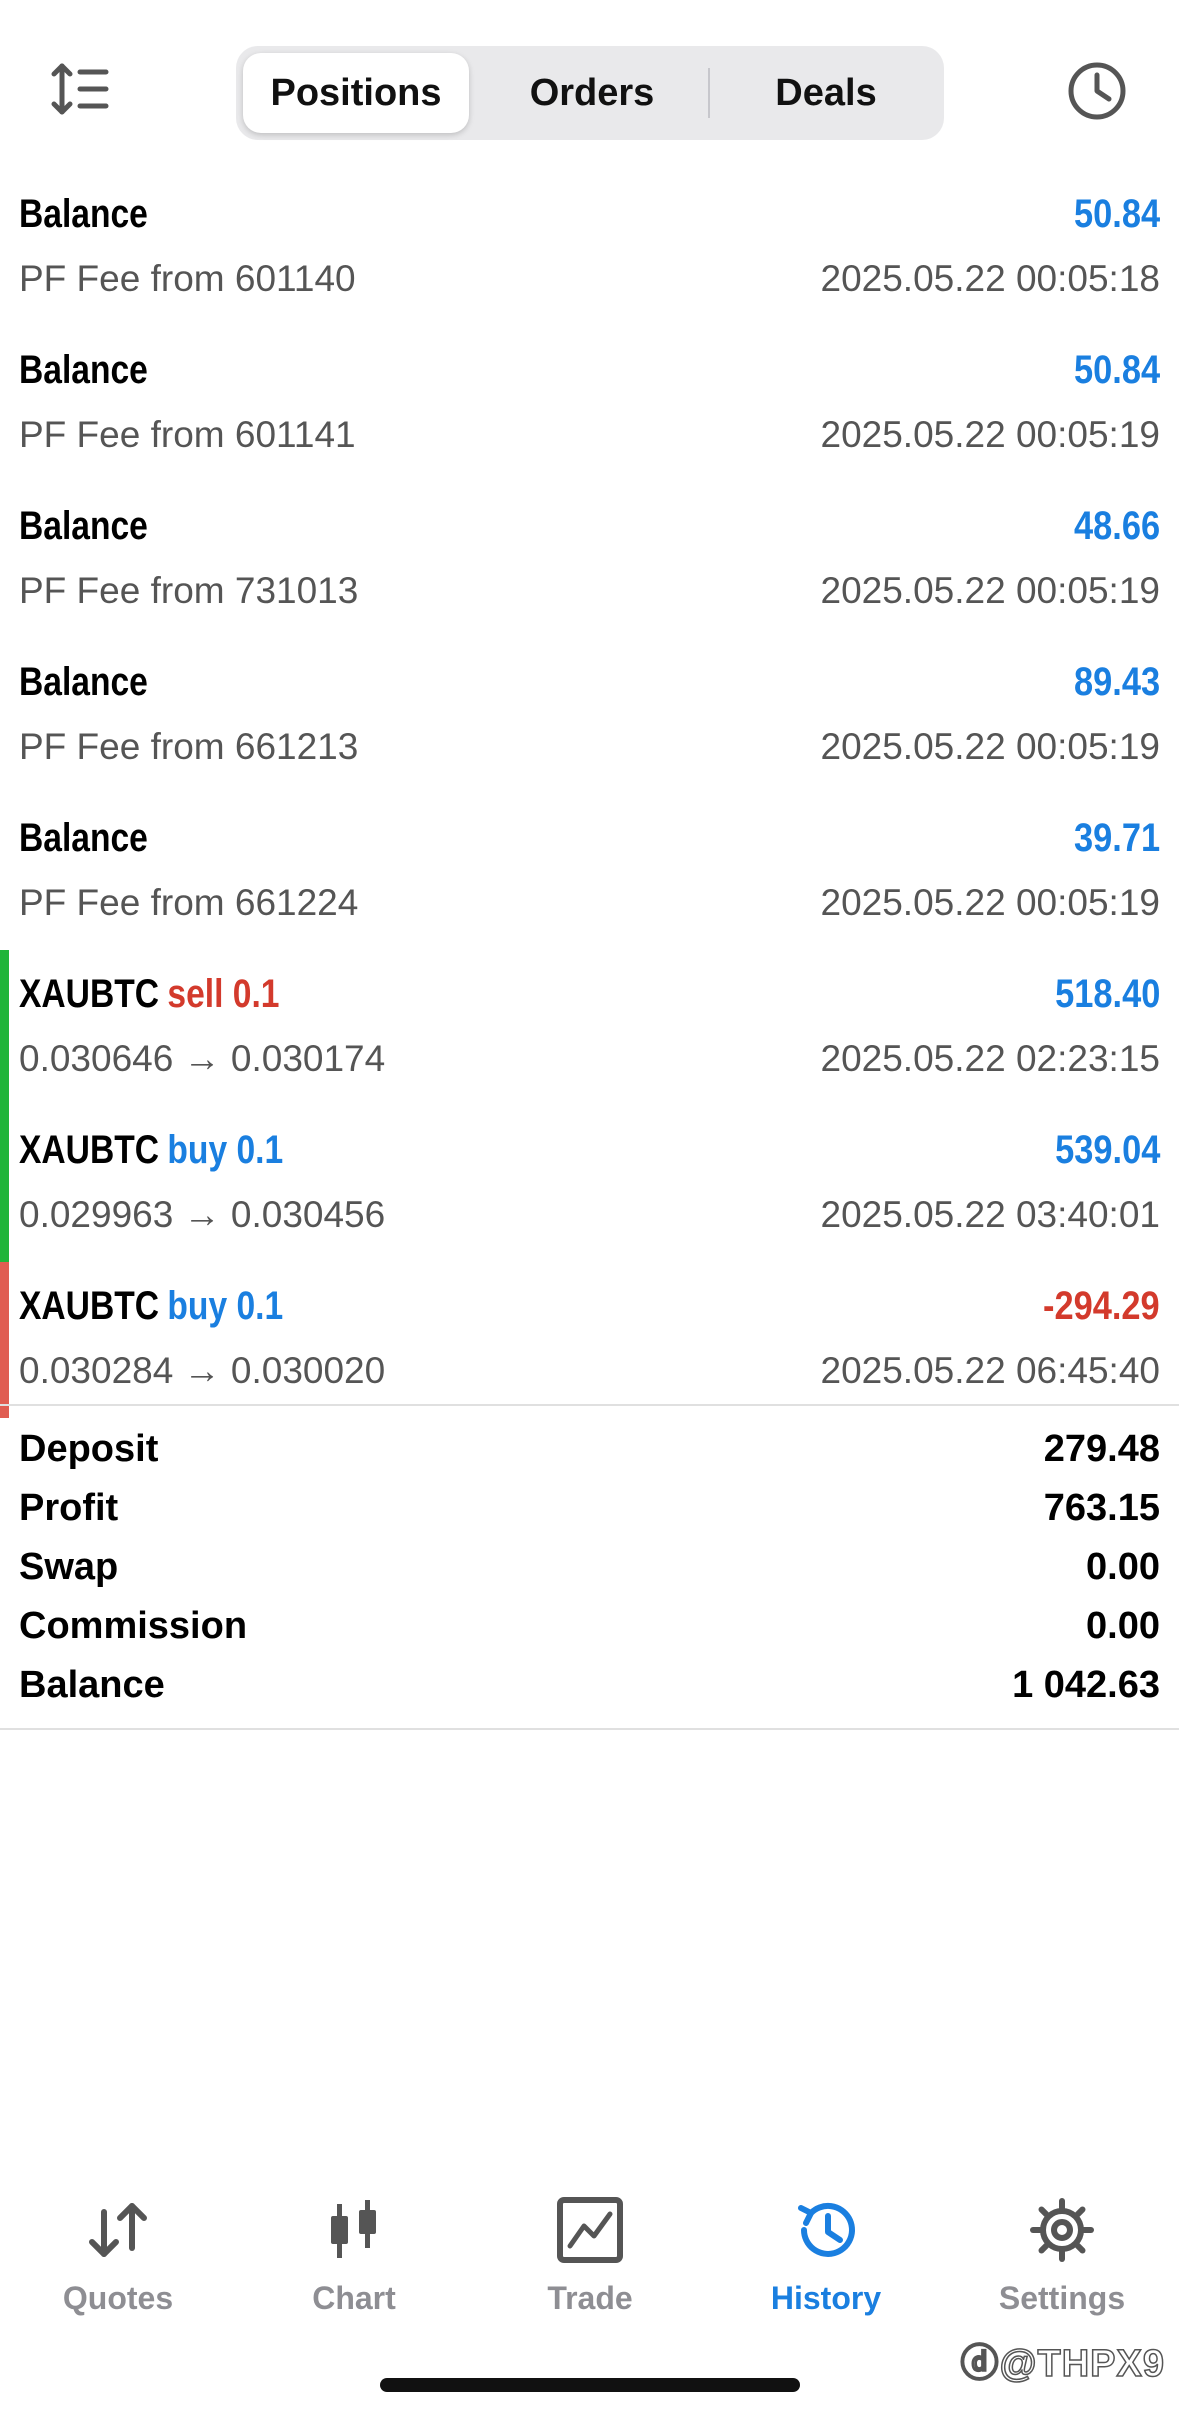 The image size is (1179, 2421). Describe the element at coordinates (356, 93) in the screenshot. I see `tab-positions: Positions` at that location.